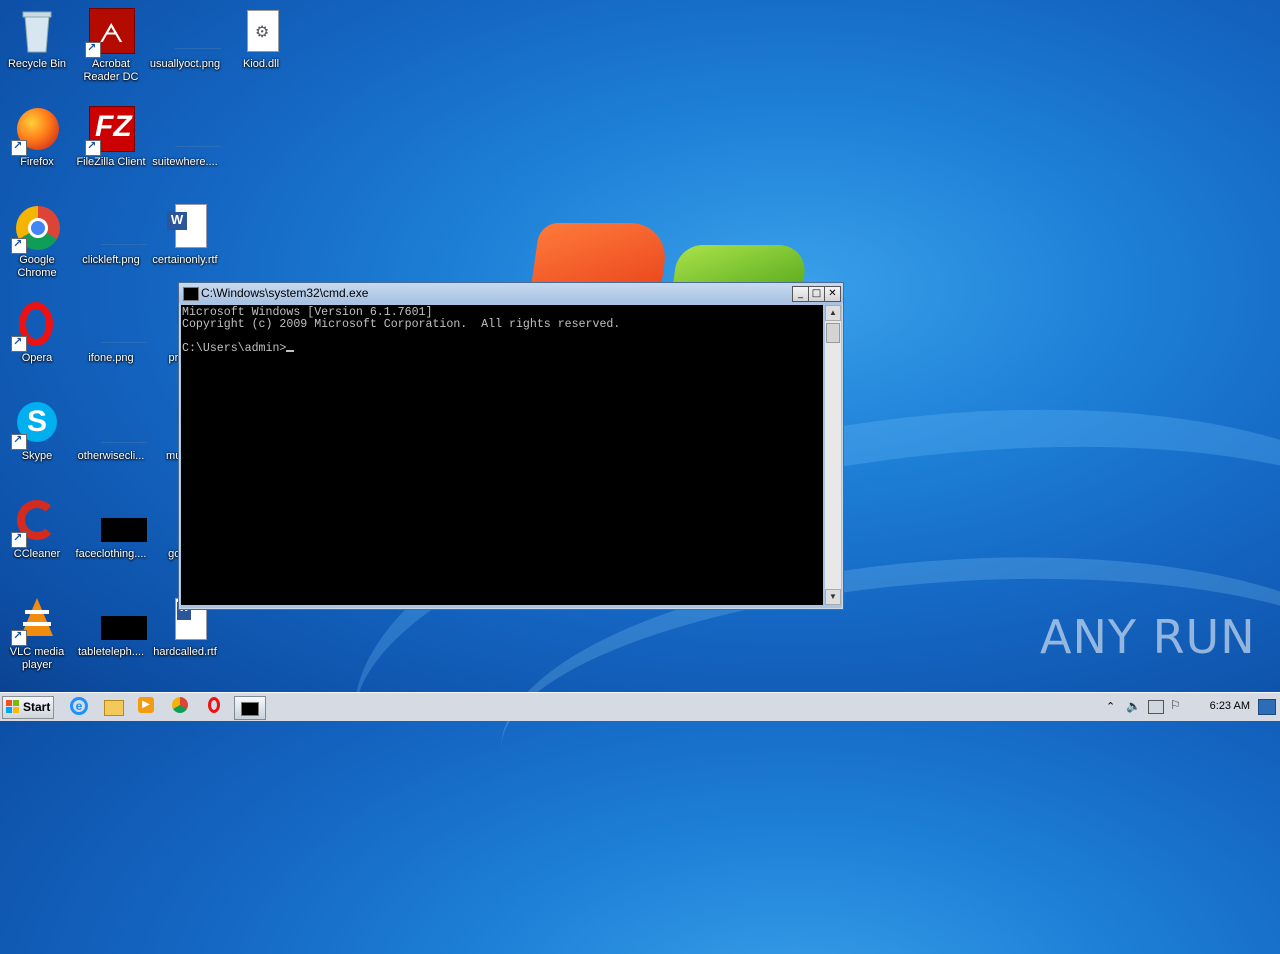  What do you see at coordinates (36, 131) in the screenshot?
I see `firefox-icon` at bounding box center [36, 131].